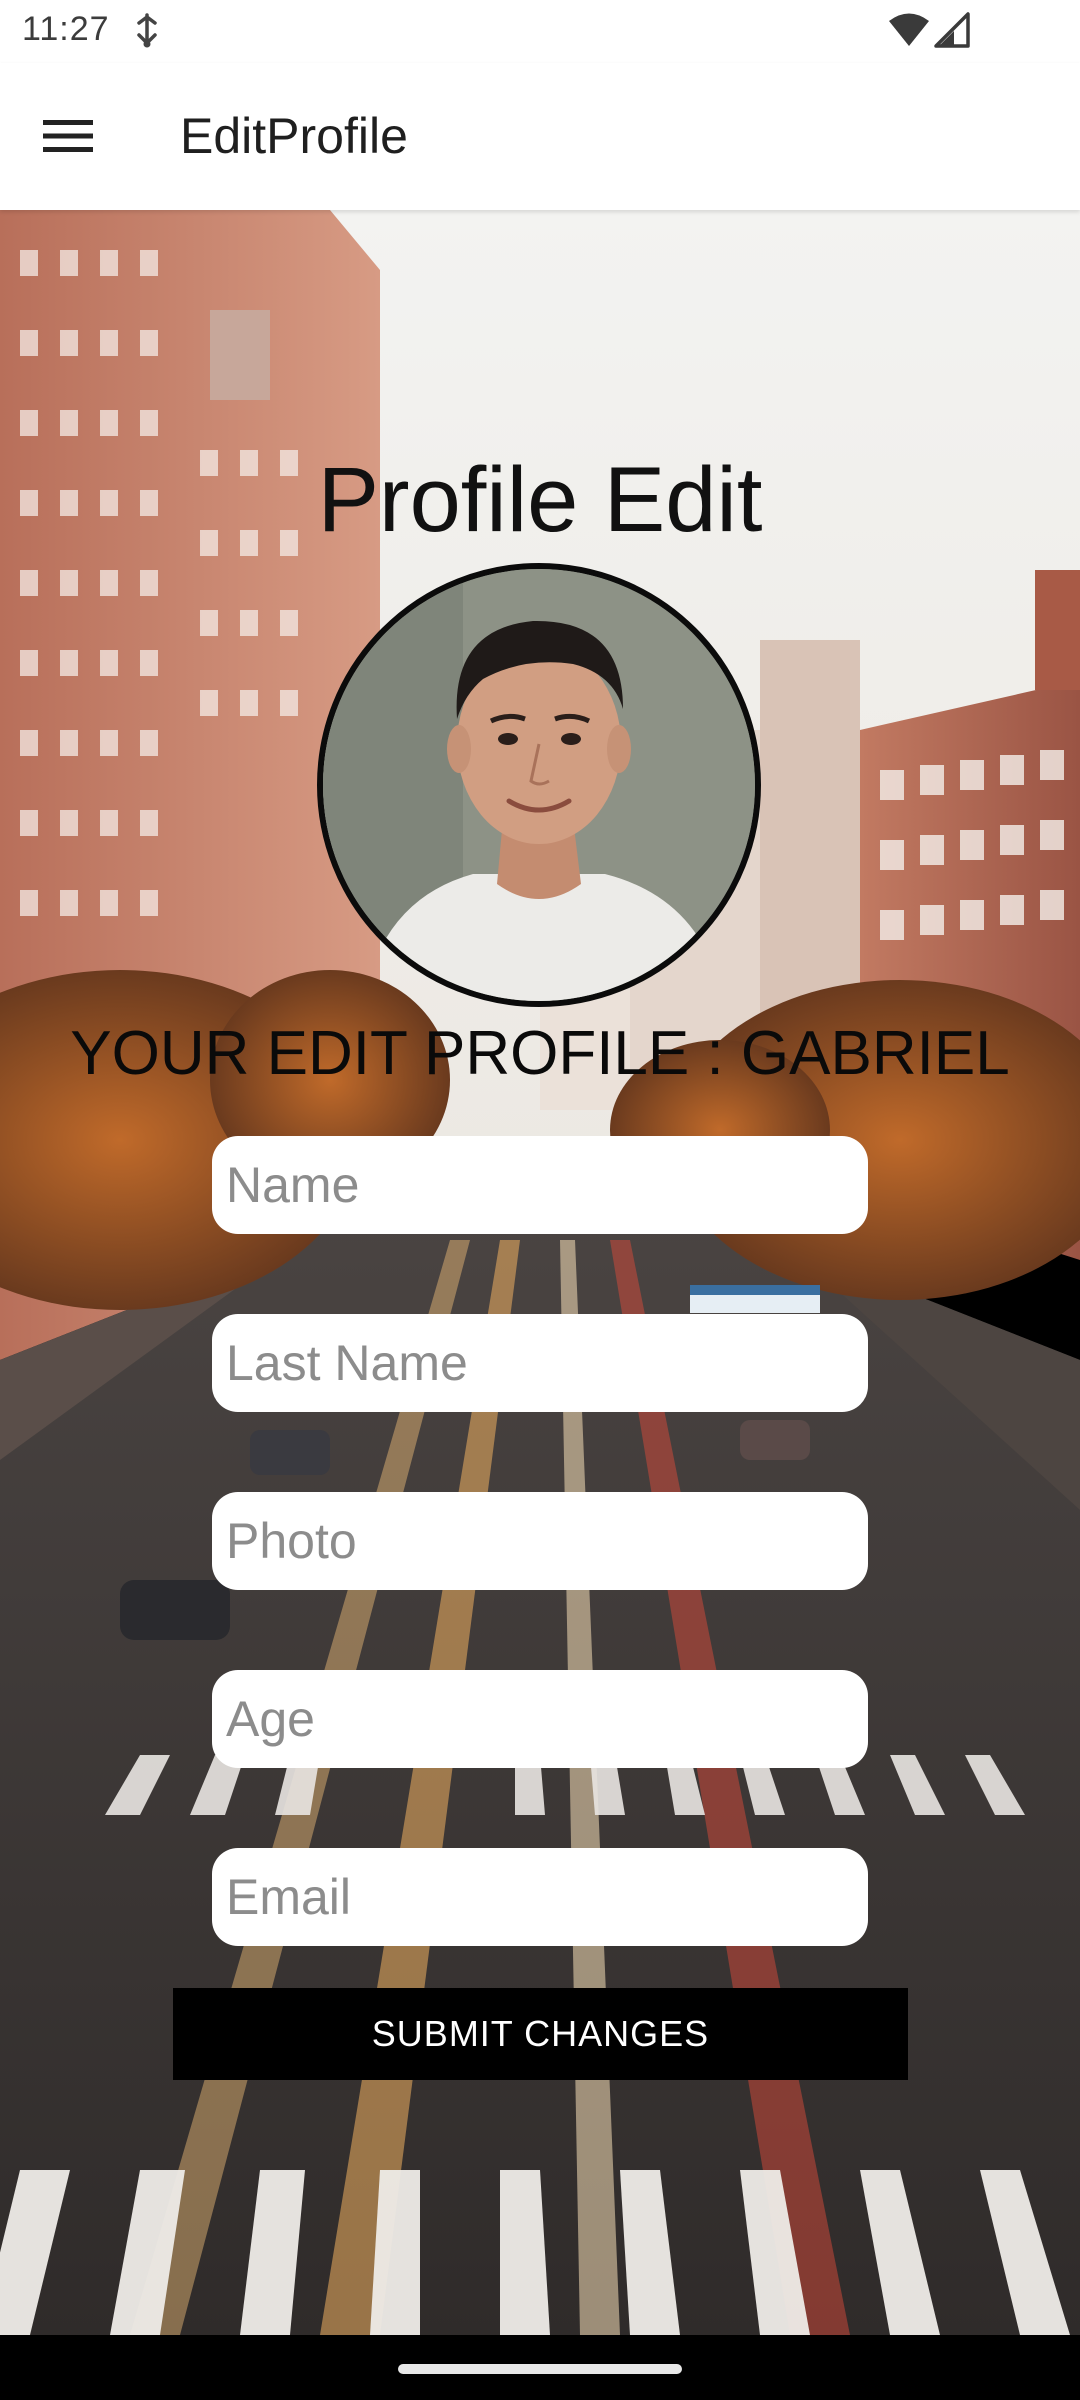  What do you see at coordinates (147, 30) in the screenshot?
I see `usb-icon` at bounding box center [147, 30].